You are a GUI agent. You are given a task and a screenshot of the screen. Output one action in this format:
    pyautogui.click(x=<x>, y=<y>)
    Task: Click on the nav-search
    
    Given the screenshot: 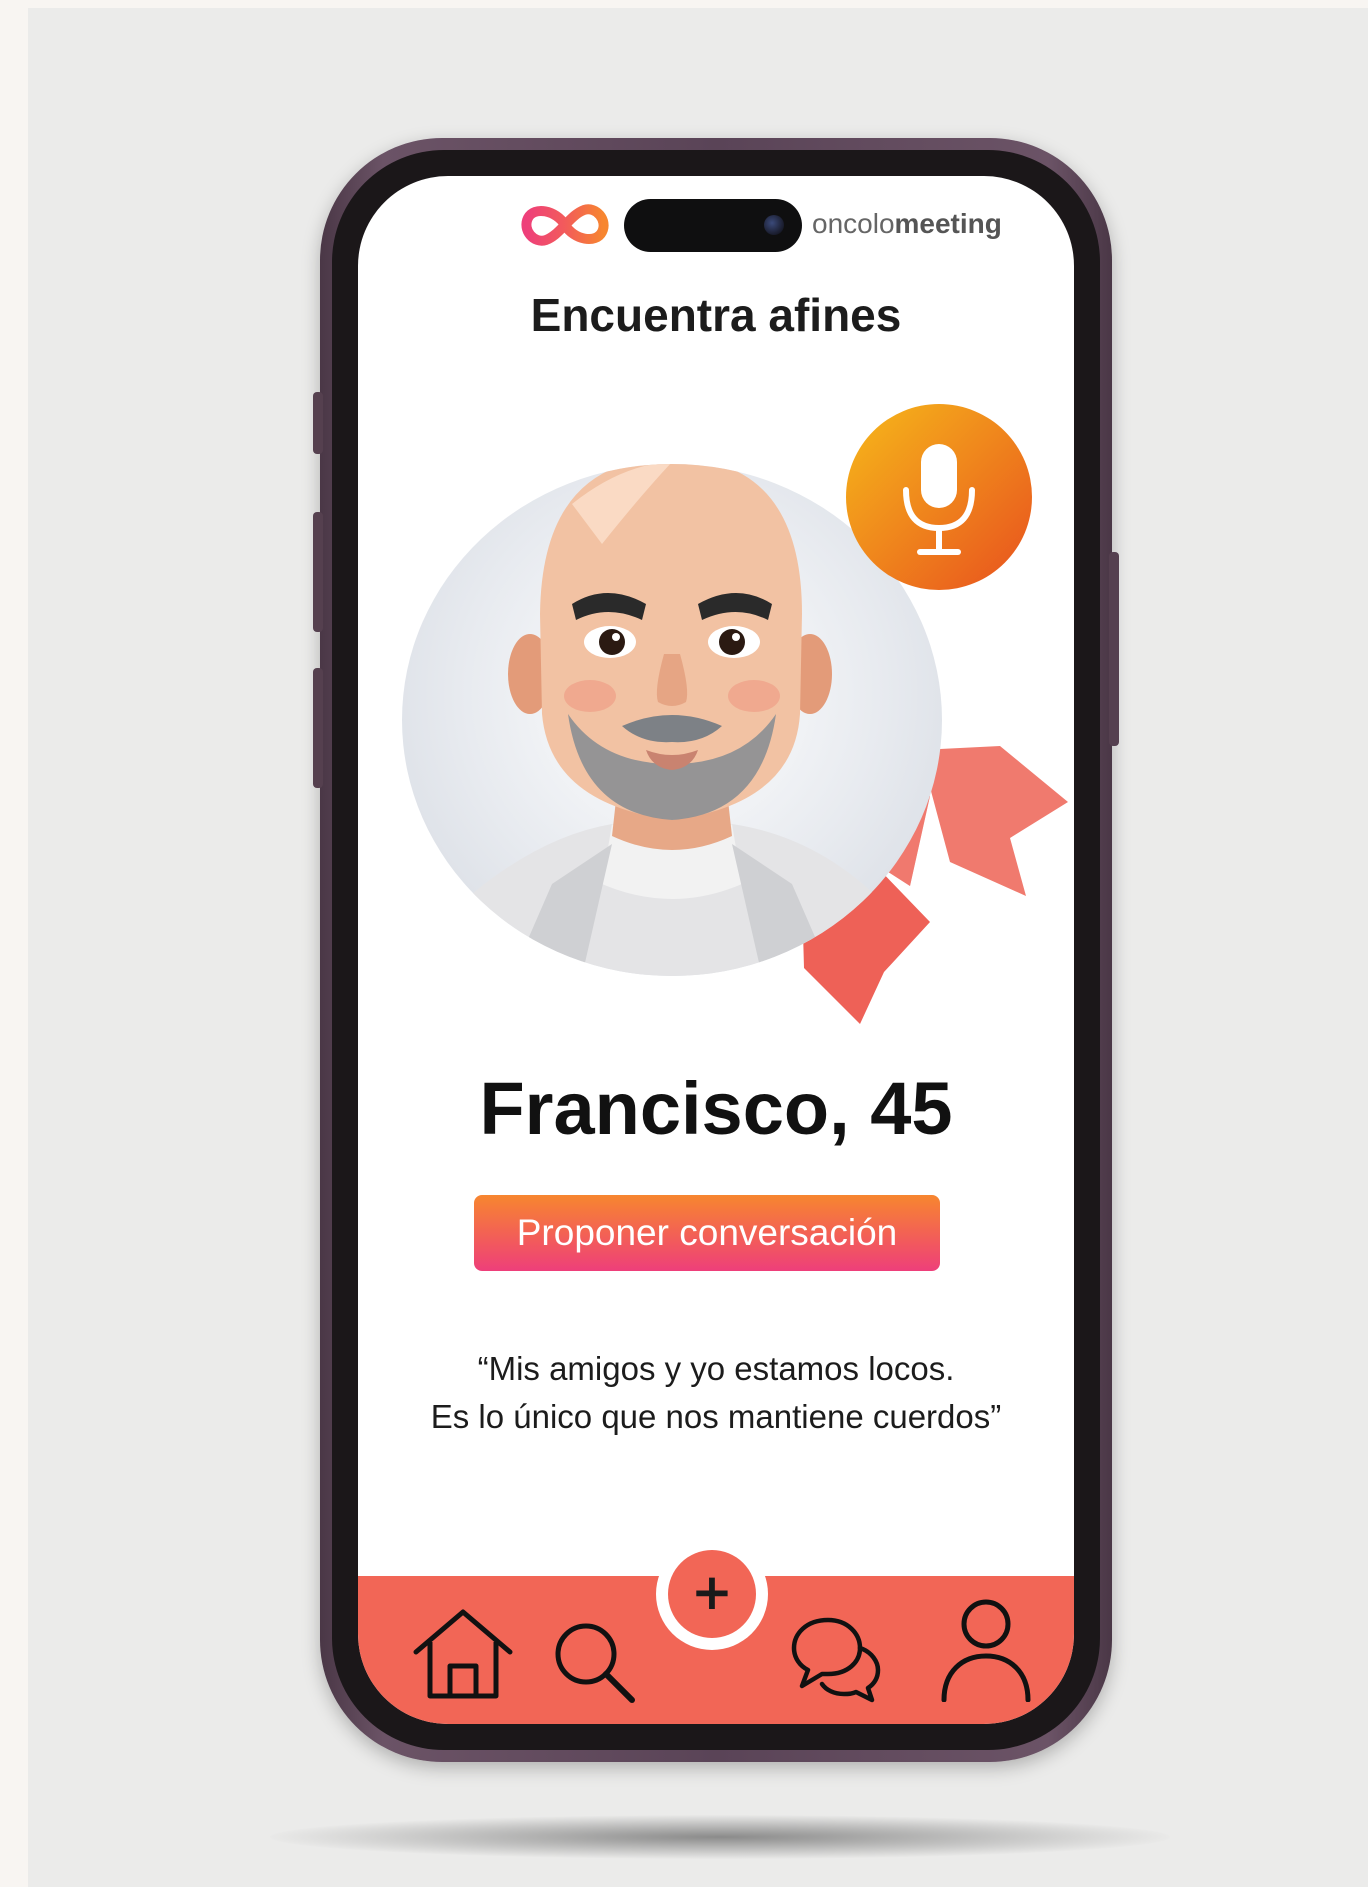 What is the action you would take?
    pyautogui.click(x=595, y=1663)
    